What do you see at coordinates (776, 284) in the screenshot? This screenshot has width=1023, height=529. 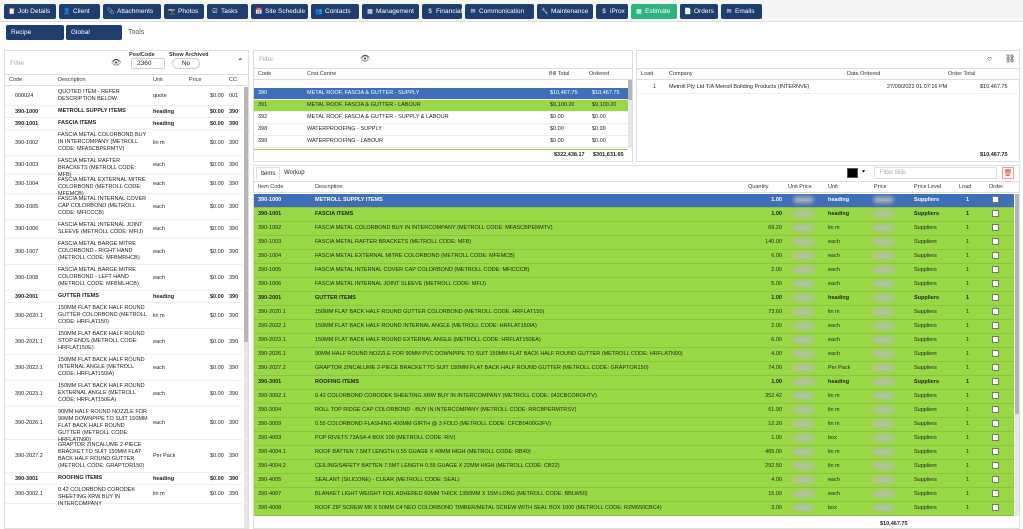 I see `bill-qty: 5.00` at bounding box center [776, 284].